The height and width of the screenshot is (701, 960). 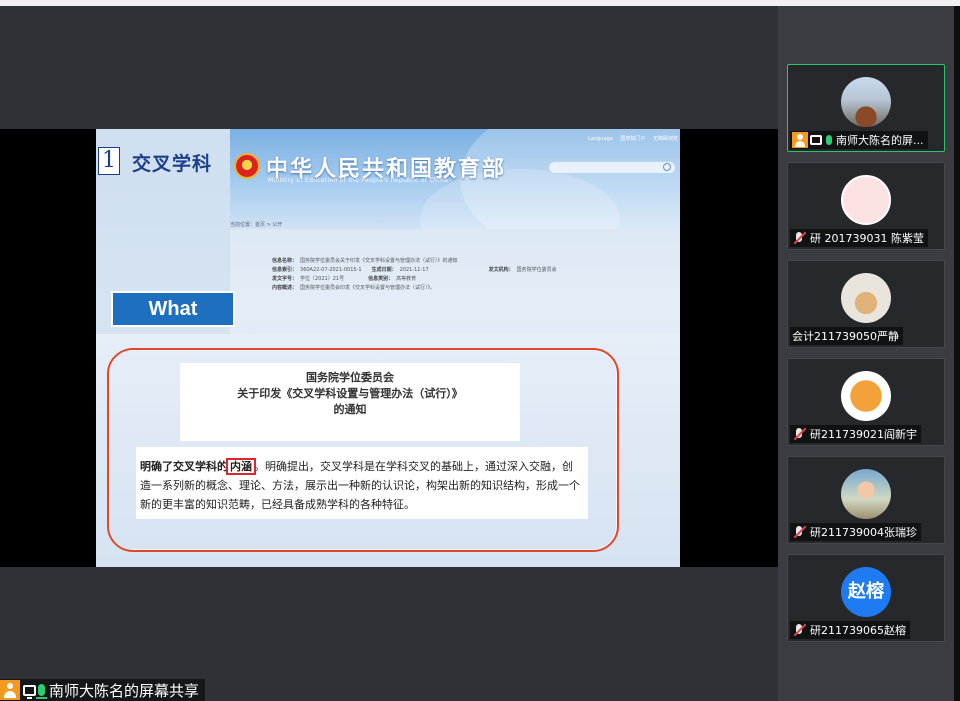 I want to click on participant-tile: 研211739004张瑞珍, so click(x=866, y=500).